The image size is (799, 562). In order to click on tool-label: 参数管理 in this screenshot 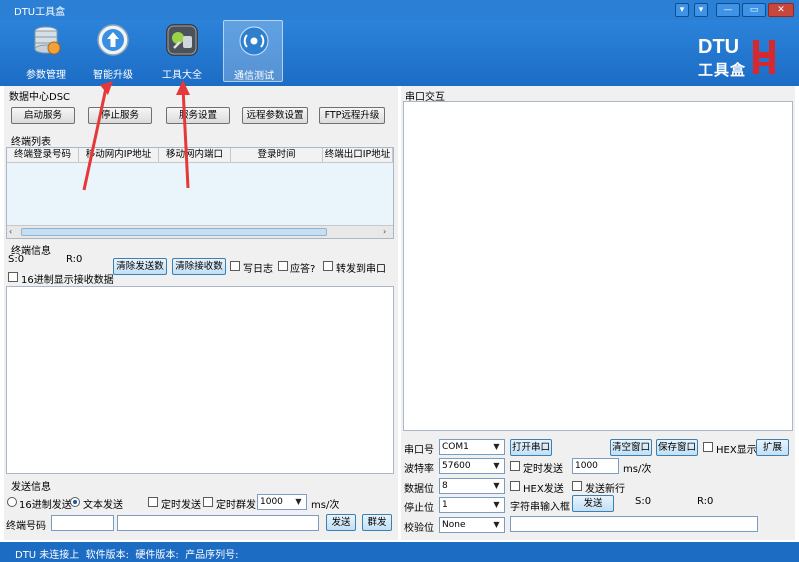, I will do `click(46, 75)`.